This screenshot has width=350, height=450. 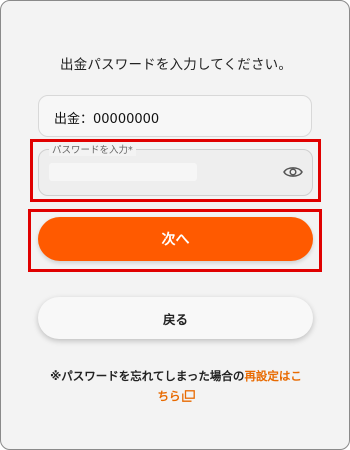 What do you see at coordinates (175, 239) in the screenshot?
I see `next-button: 次へ` at bounding box center [175, 239].